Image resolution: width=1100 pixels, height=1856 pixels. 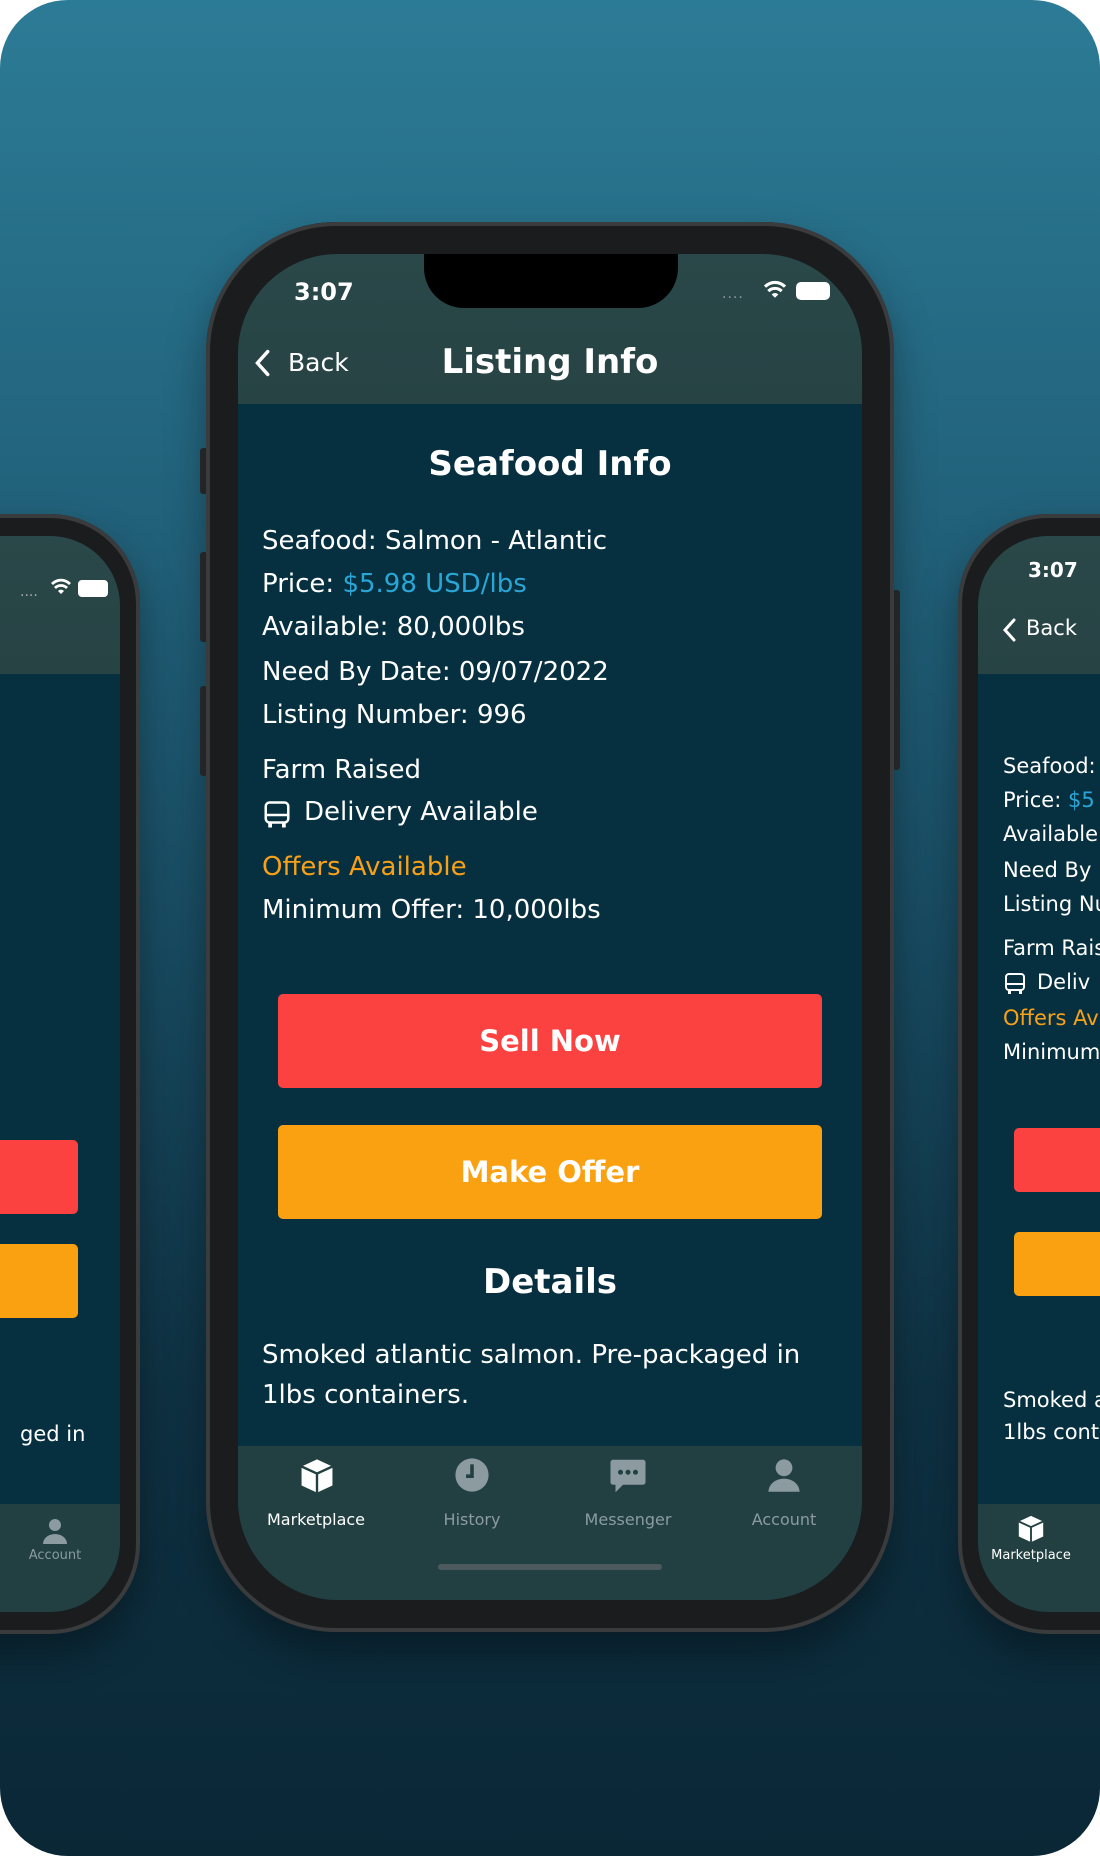 I want to click on right-delivery-label: Deliv, so click(x=1064, y=982).